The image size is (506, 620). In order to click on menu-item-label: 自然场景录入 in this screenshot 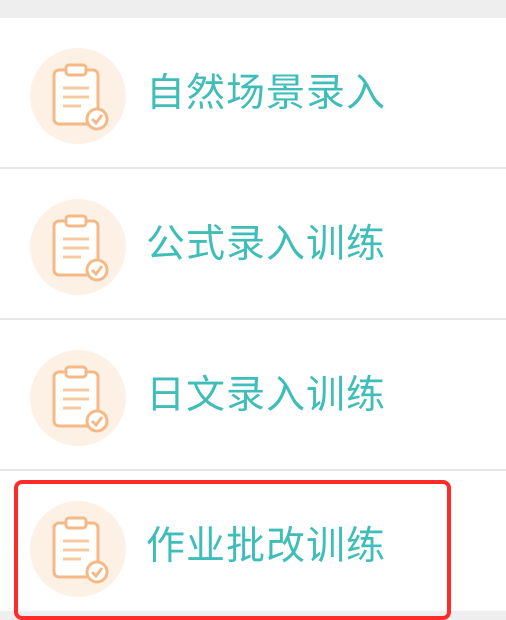, I will do `click(266, 93)`.